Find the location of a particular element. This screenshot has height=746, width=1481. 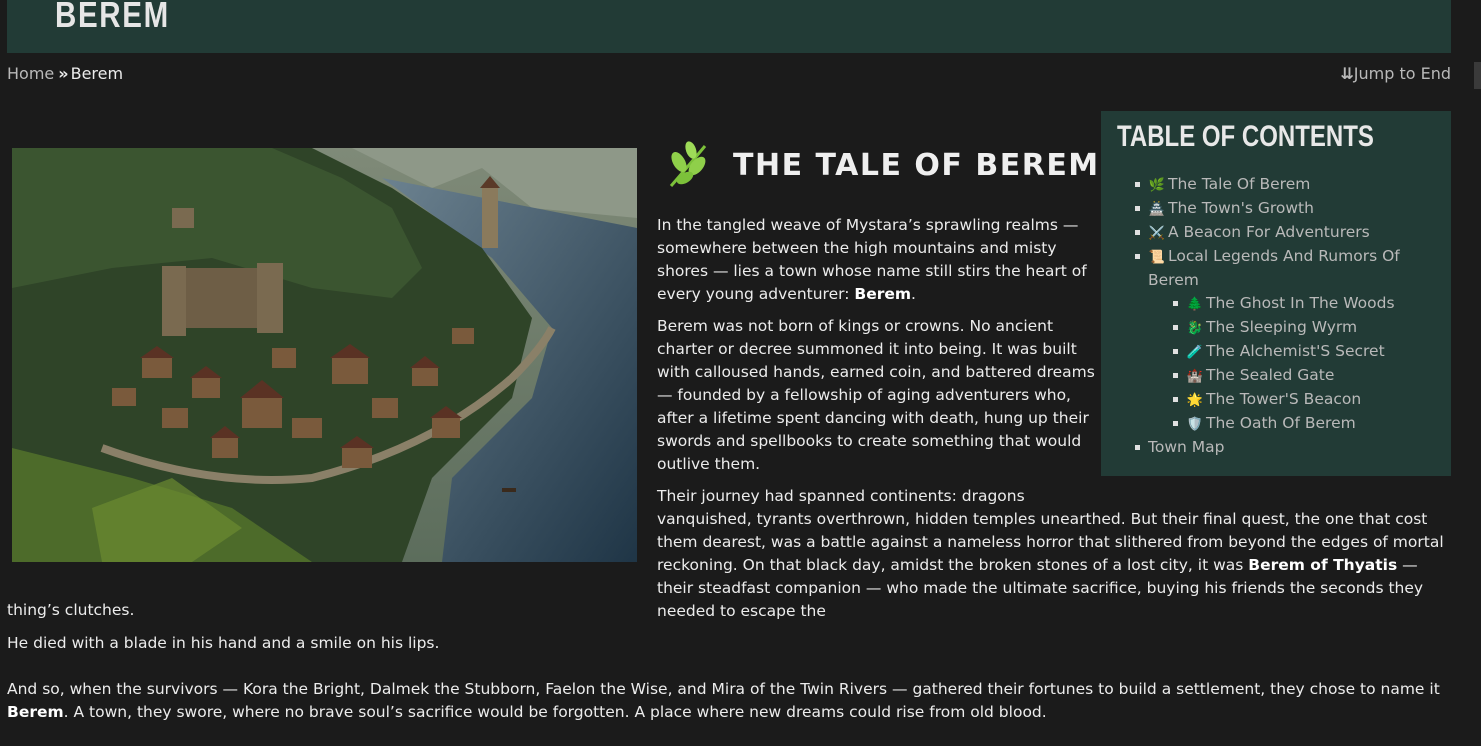

page-title: THE TALE OF BEREM is located at coordinates (916, 165).